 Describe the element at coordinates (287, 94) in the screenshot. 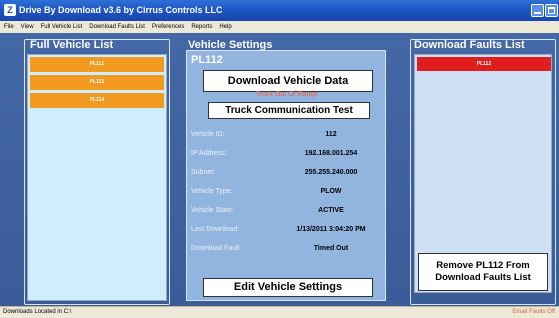

I see `range-status: Truck Out Of Range` at that location.